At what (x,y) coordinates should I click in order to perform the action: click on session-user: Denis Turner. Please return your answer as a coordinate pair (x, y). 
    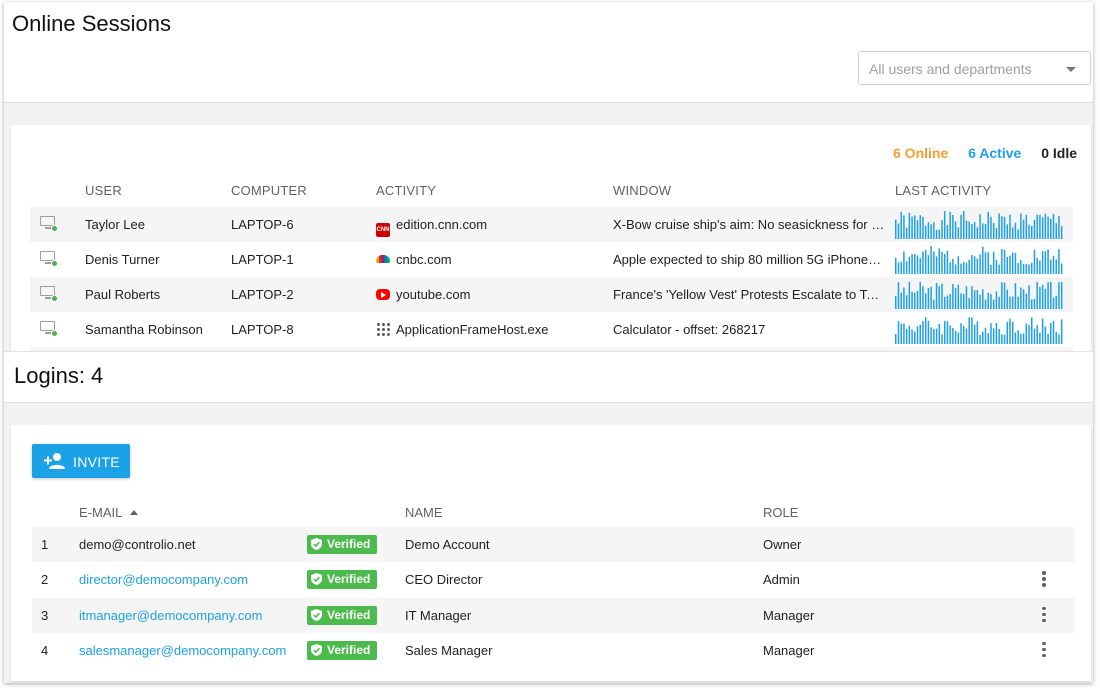
    Looking at the image, I should click on (122, 259).